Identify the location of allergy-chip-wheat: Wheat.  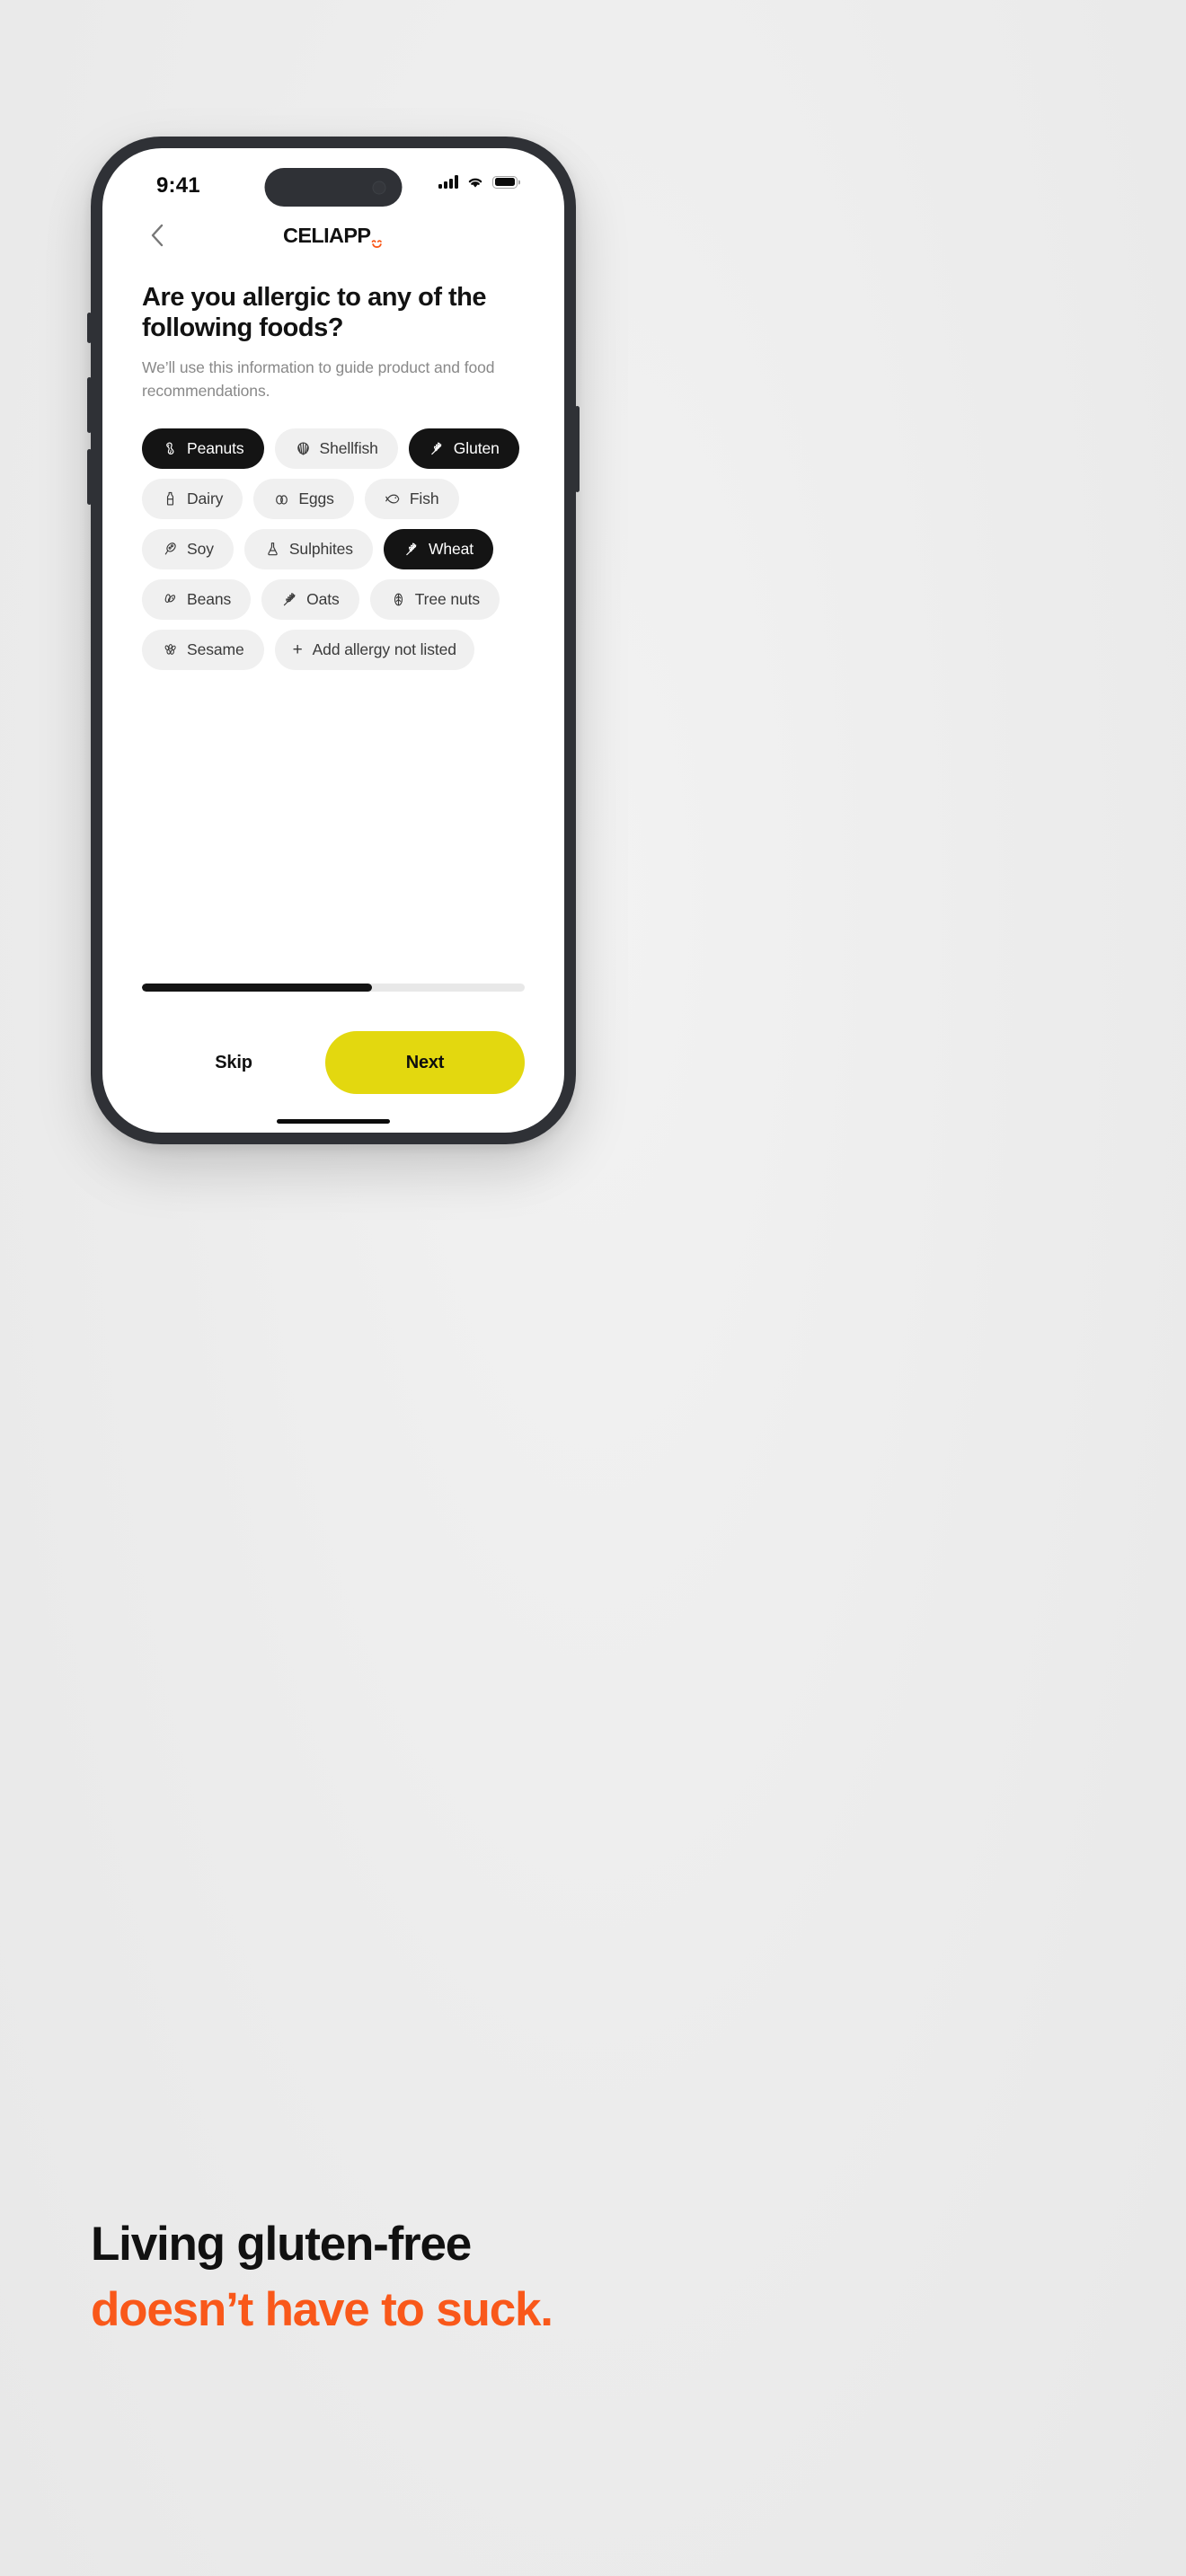
(438, 549).